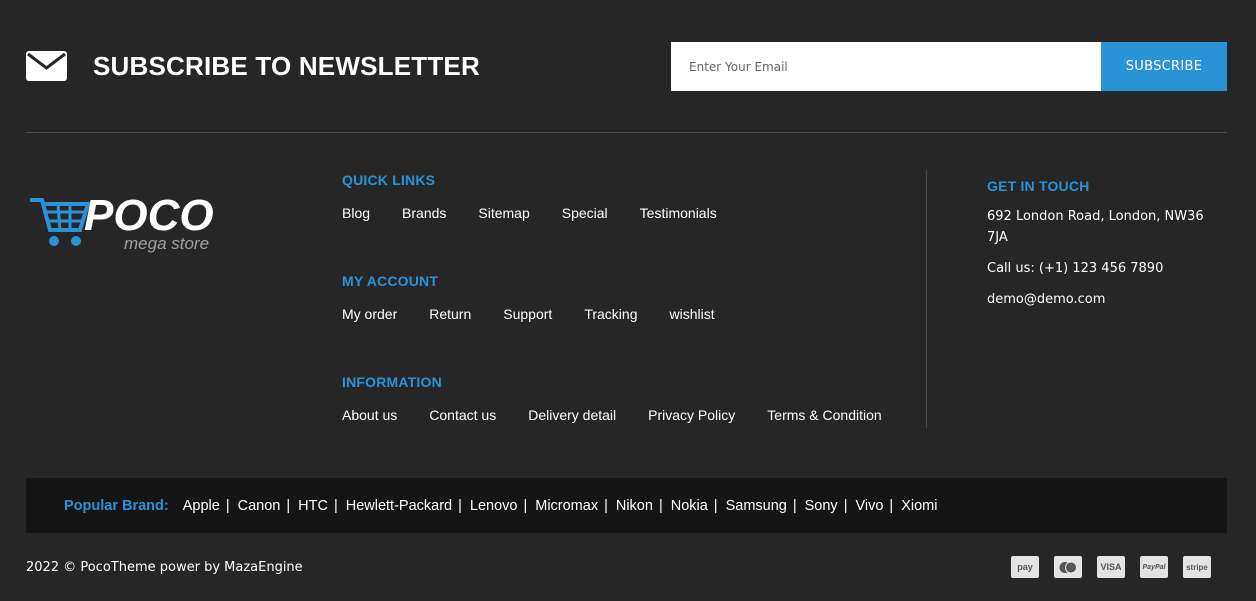 The height and width of the screenshot is (601, 1256). I want to click on logo-brand: POCO, so click(149, 215).